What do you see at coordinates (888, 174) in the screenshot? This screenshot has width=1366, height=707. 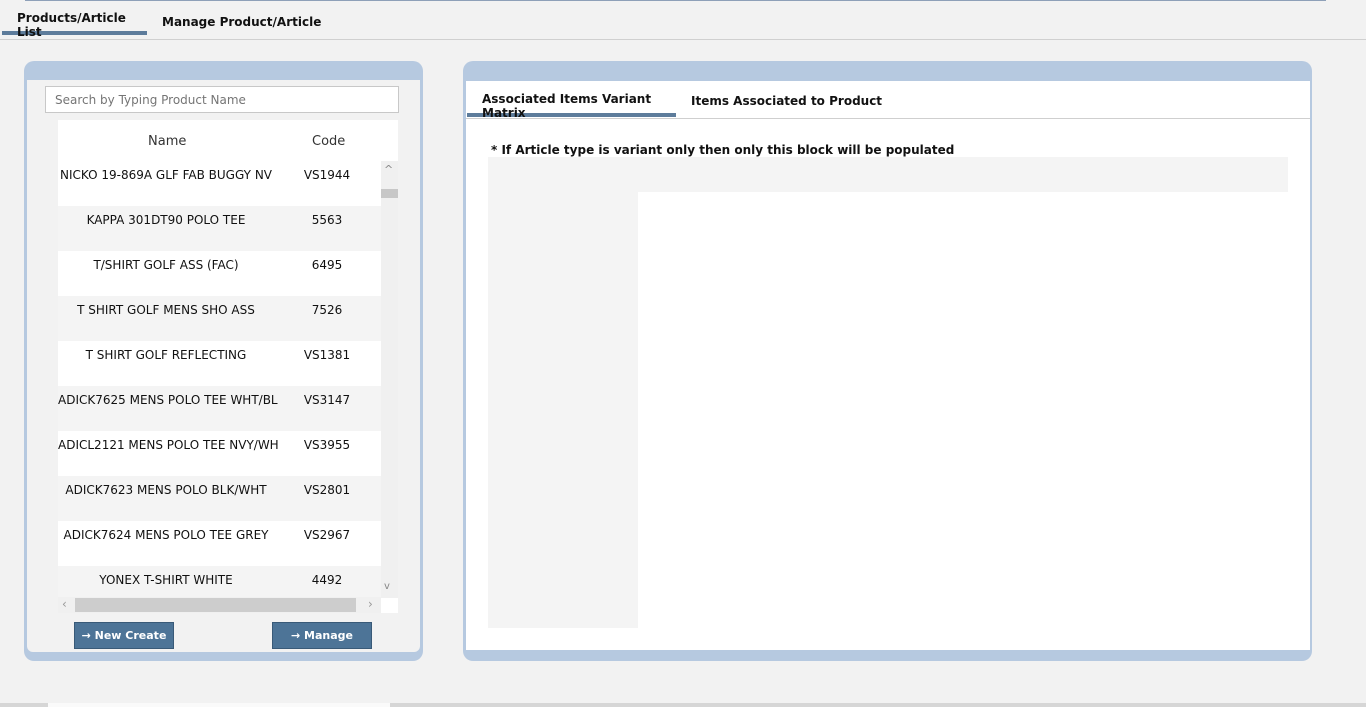 I see `matrix-header-band` at bounding box center [888, 174].